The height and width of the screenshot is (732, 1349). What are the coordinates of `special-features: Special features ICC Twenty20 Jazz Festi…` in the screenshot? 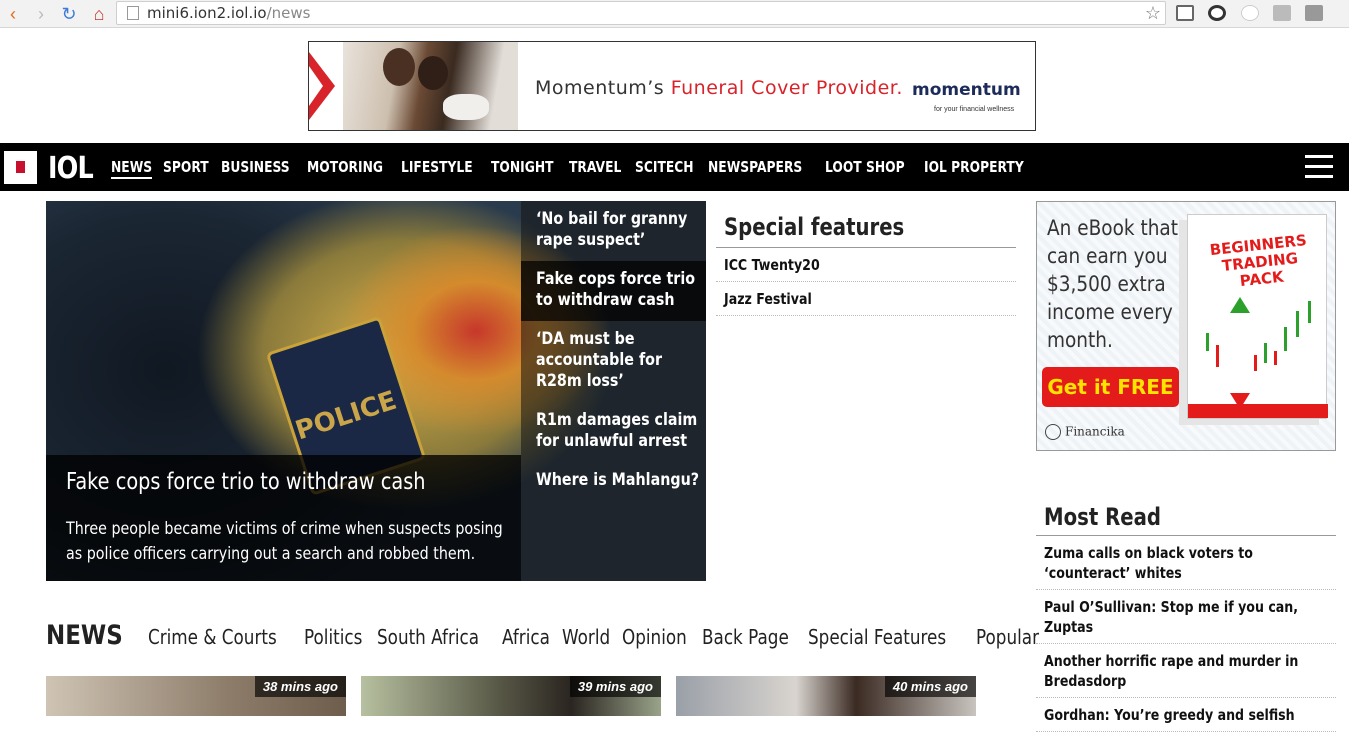 It's located at (866, 264).